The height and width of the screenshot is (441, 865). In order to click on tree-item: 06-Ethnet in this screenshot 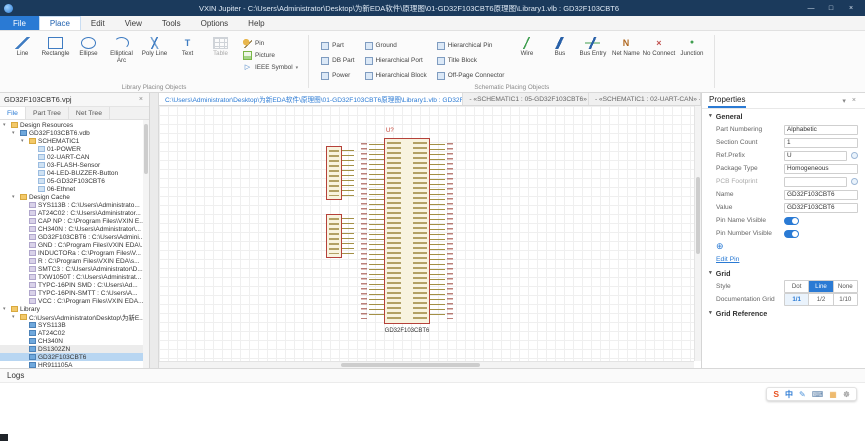, I will do `click(74, 189)`.